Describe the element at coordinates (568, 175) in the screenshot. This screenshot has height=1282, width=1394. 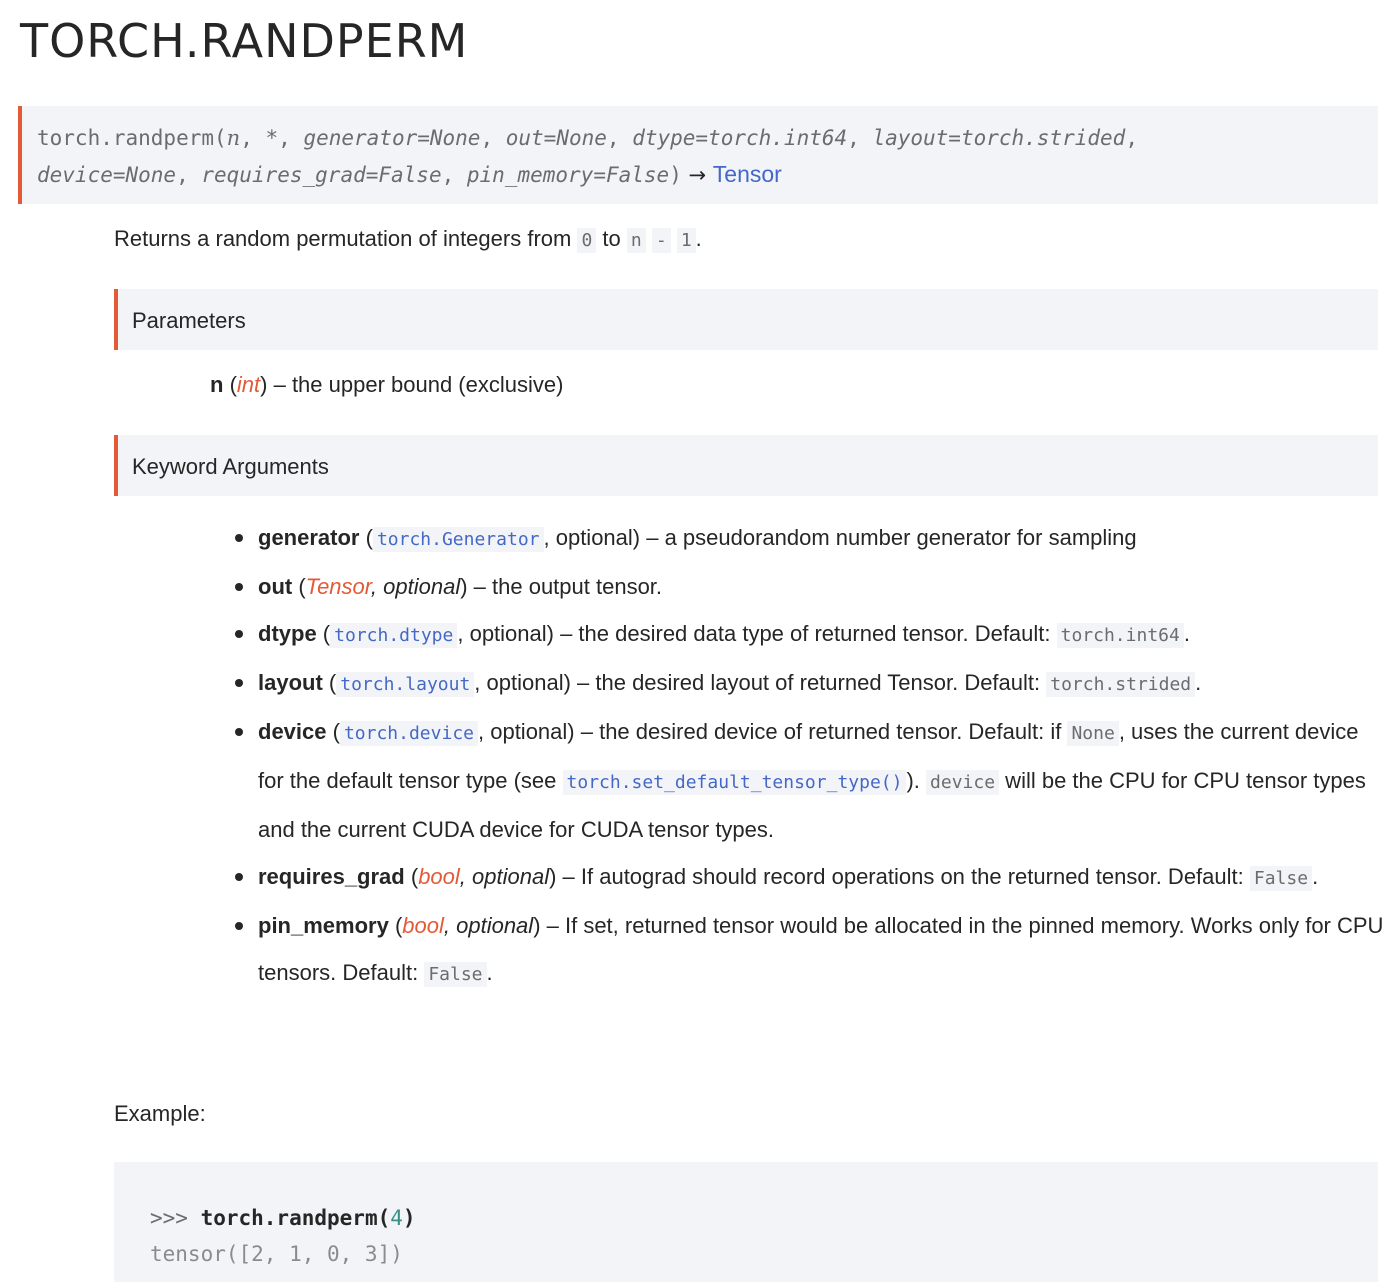
I see `signature-param-pin-memory: pin_memory=False` at that location.